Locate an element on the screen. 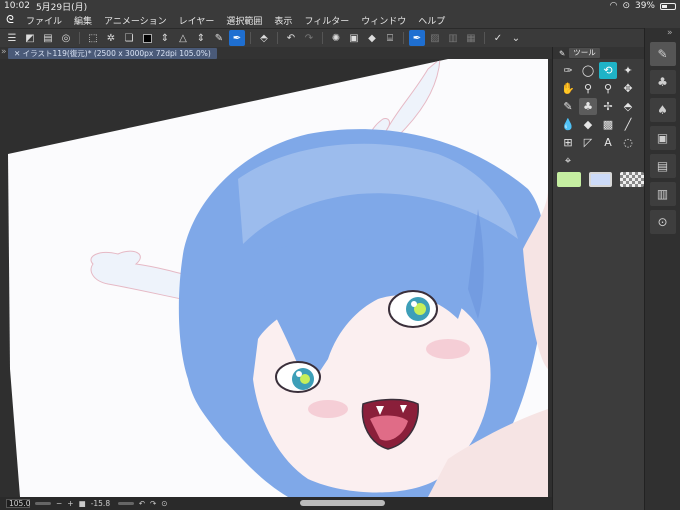  pen-tool-button: ✑ is located at coordinates (568, 70).